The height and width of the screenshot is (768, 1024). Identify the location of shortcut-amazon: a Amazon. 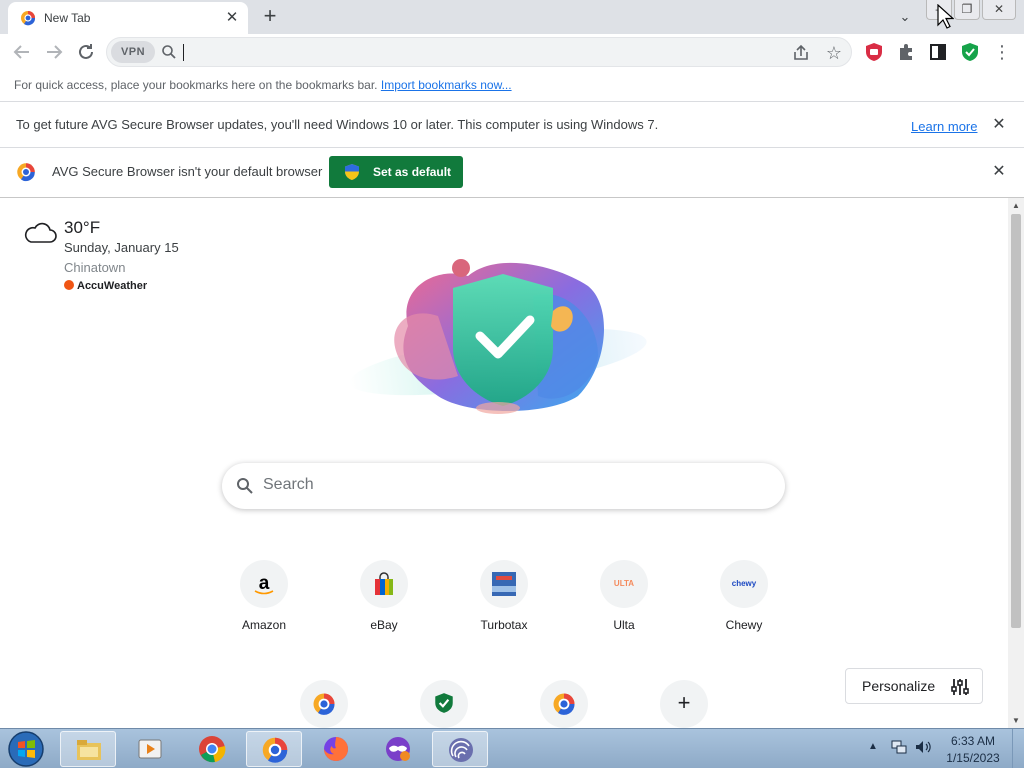
(264, 600).